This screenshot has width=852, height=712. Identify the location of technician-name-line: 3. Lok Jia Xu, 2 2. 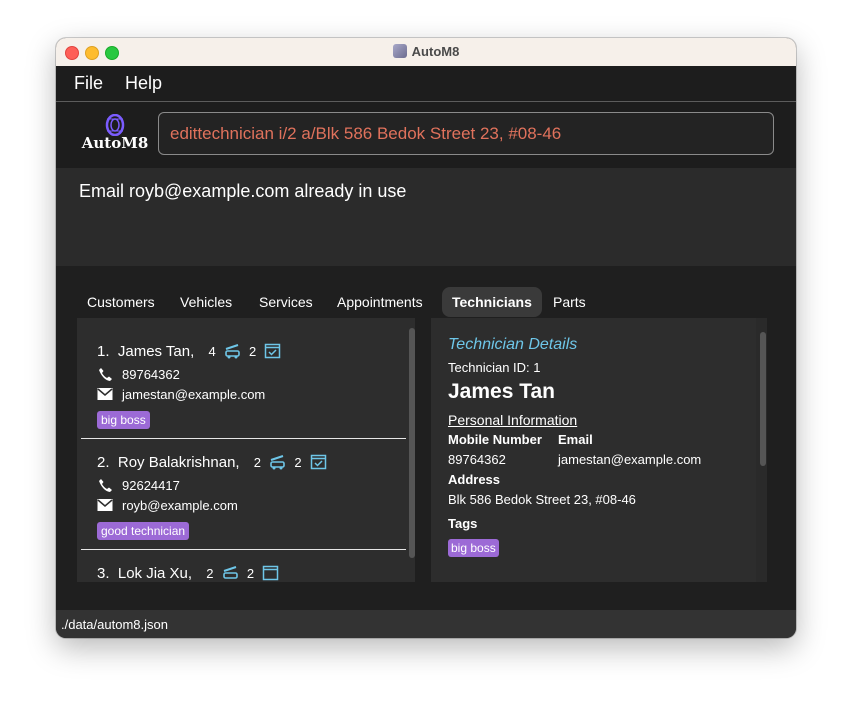
(188, 573).